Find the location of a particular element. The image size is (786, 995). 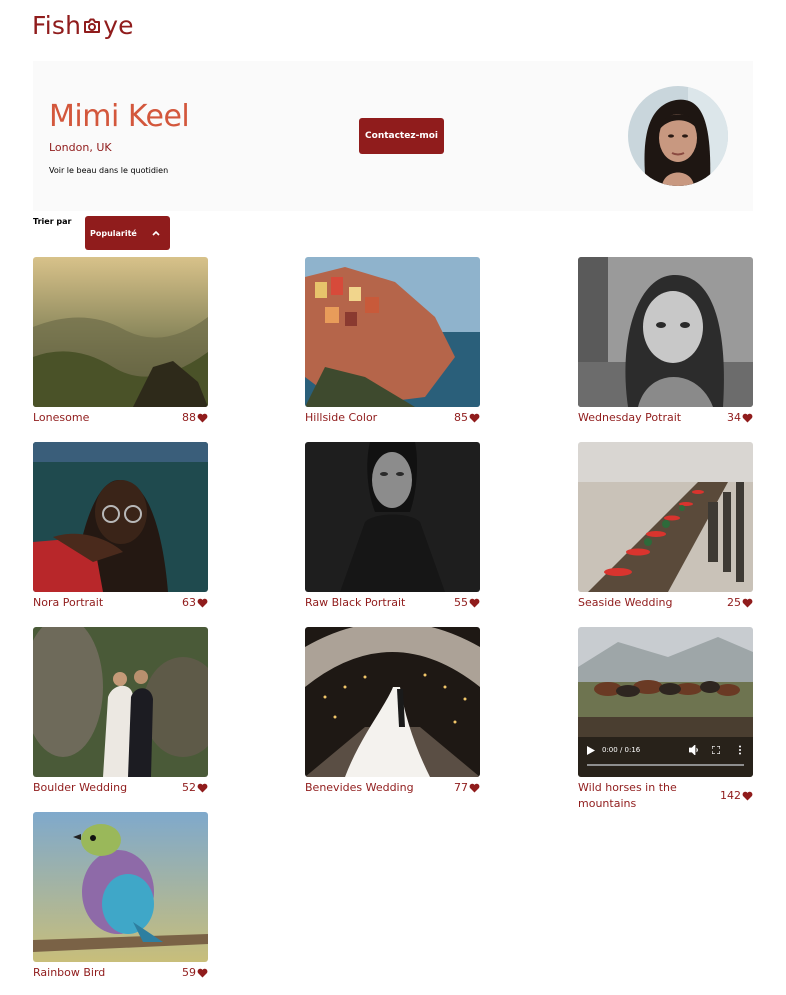

like-button: 52 is located at coordinates (195, 788).